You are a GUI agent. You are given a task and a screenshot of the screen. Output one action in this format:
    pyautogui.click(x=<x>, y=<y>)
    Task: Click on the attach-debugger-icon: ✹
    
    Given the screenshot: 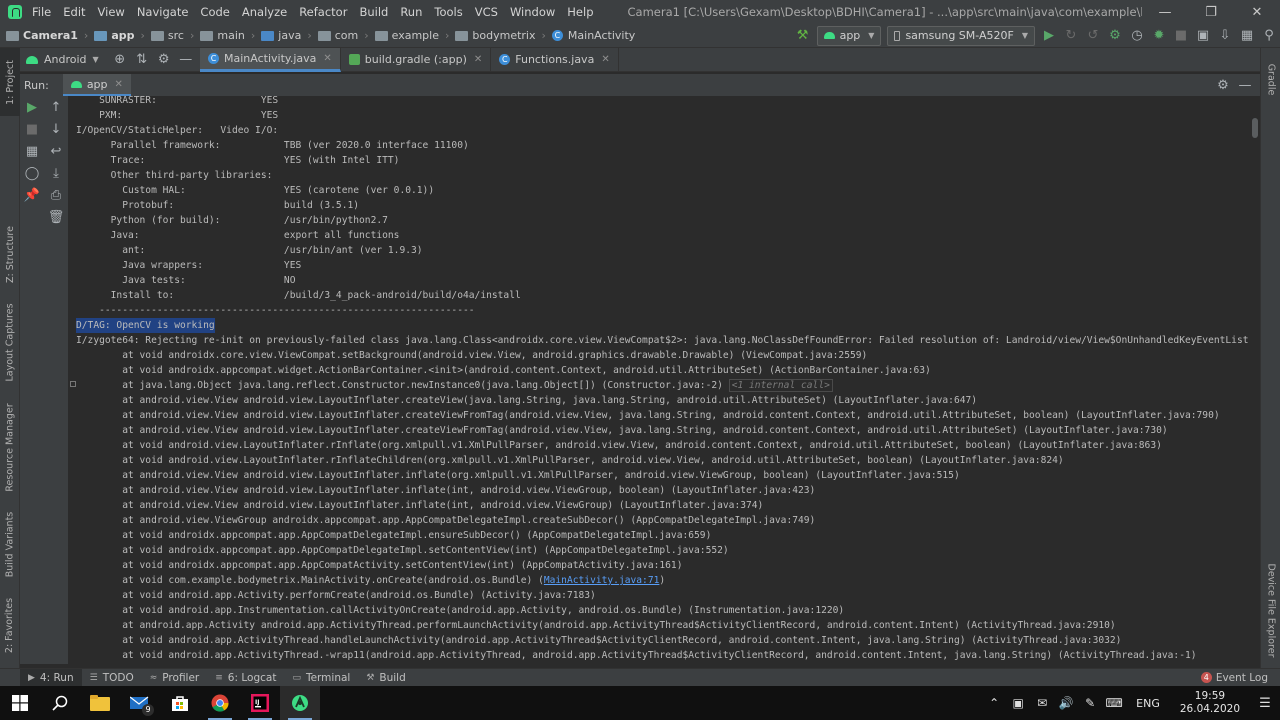 What is the action you would take?
    pyautogui.click(x=1159, y=36)
    